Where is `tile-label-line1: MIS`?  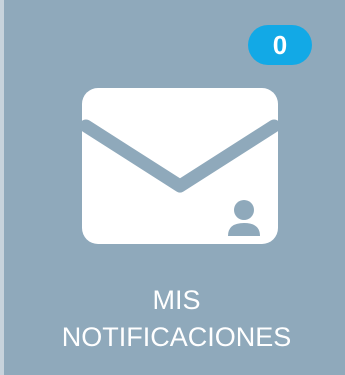 tile-label-line1: MIS is located at coordinates (176, 300).